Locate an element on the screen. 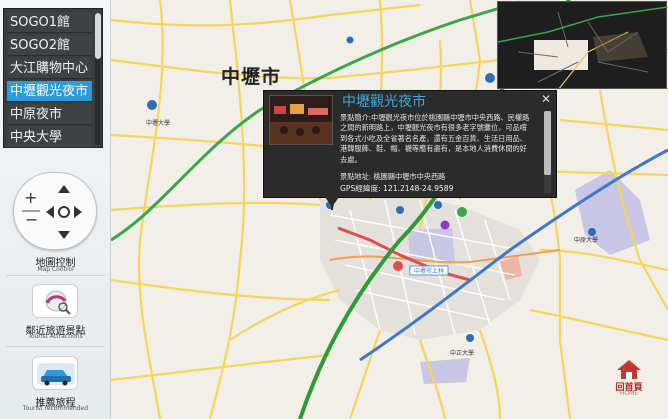 The width and height of the screenshot is (668, 419). poi-label-3: 中正大學 is located at coordinates (462, 353).